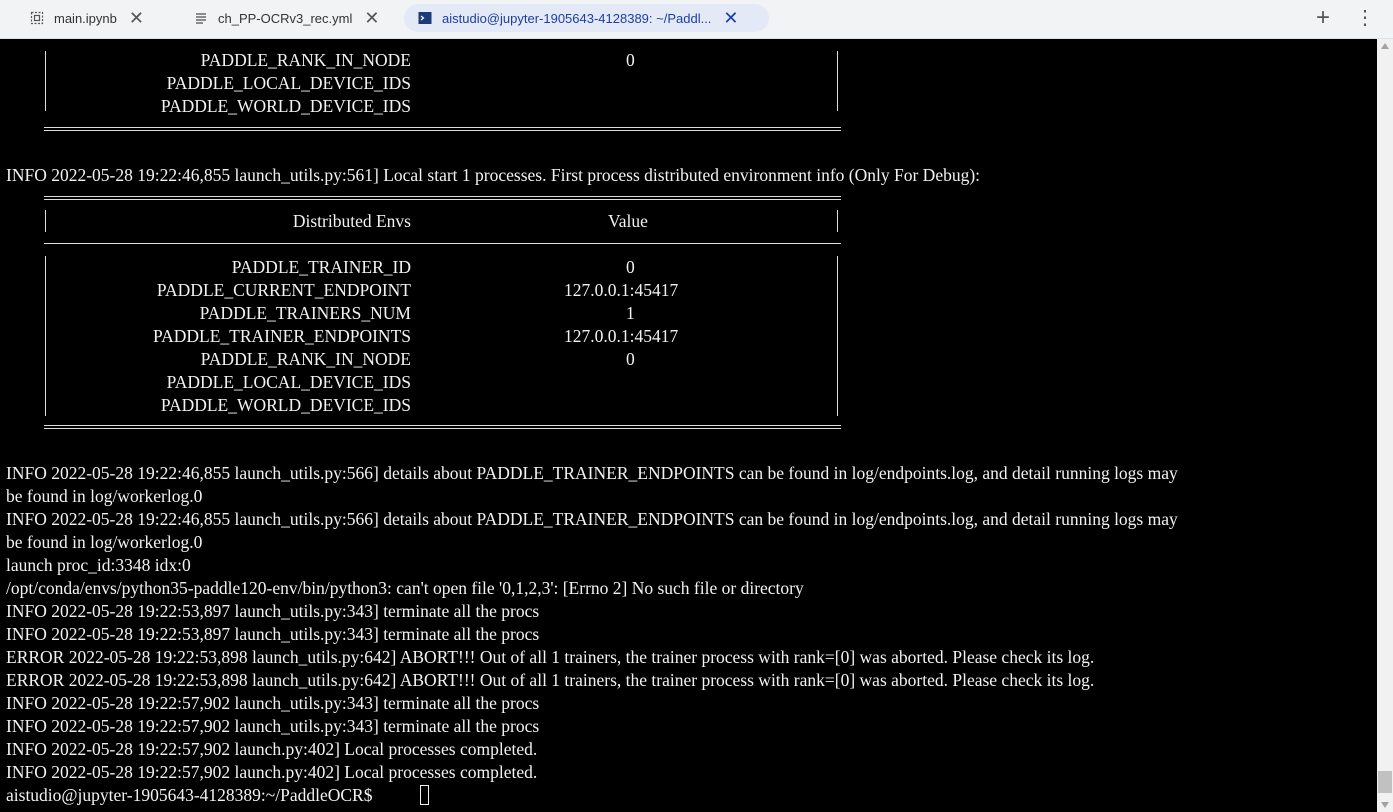 This screenshot has height=812, width=1393. What do you see at coordinates (425, 18) in the screenshot?
I see `terminal-icon` at bounding box center [425, 18].